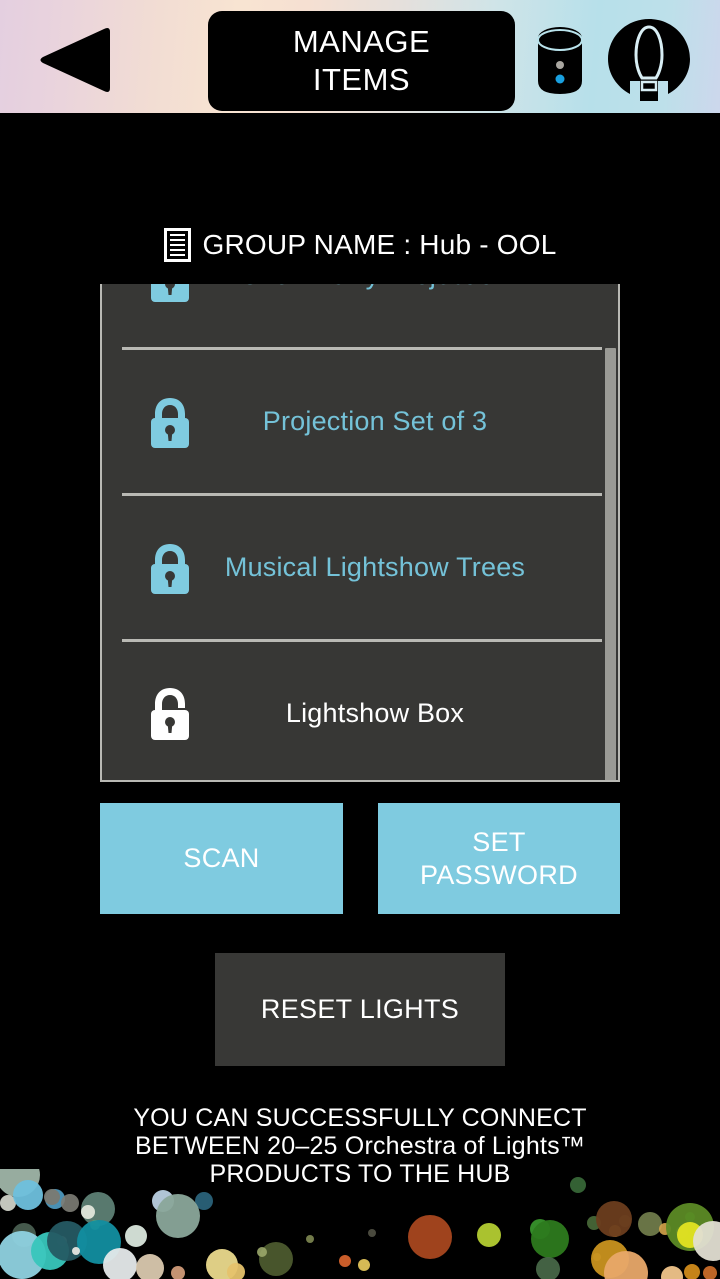  I want to click on scan-button: SCAN, so click(221, 858).